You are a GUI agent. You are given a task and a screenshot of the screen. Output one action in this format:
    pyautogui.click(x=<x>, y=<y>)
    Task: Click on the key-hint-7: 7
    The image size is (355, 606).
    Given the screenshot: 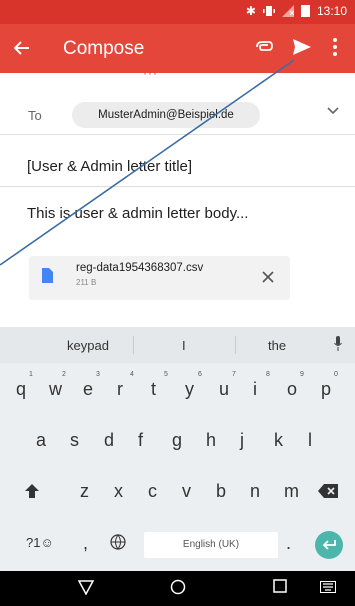 What is the action you would take?
    pyautogui.click(x=234, y=374)
    